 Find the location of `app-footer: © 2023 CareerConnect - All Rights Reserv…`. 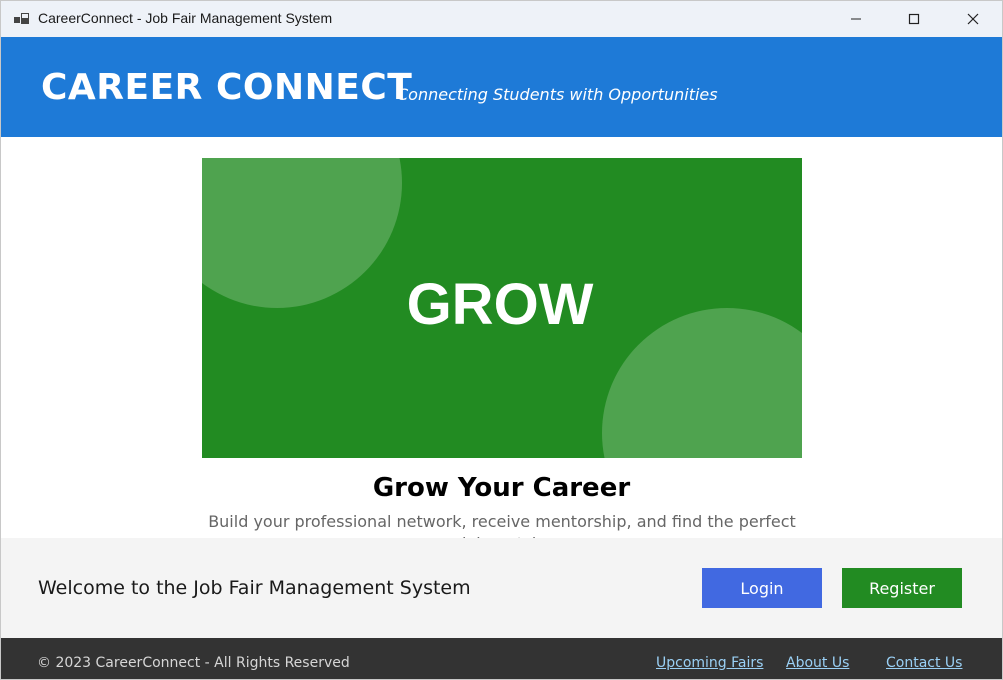

app-footer: © 2023 CareerConnect - All Rights Reserv… is located at coordinates (501, 658).